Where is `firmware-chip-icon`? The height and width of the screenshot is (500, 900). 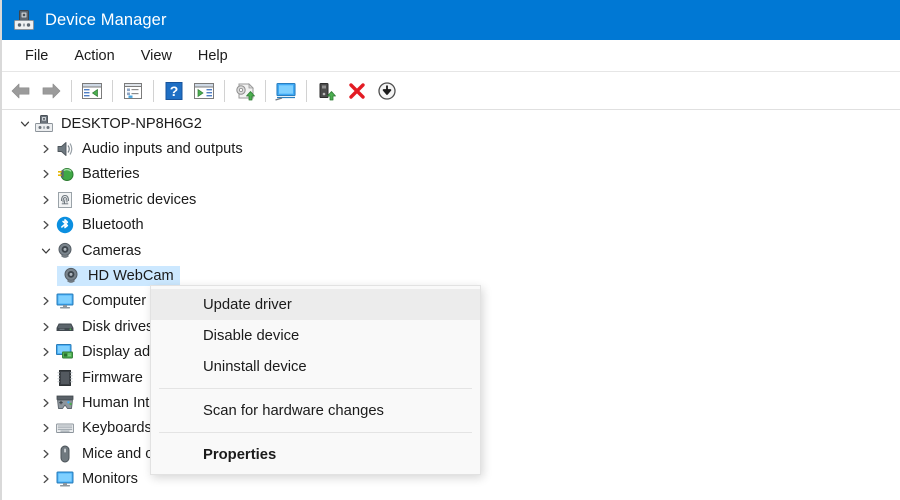 firmware-chip-icon is located at coordinates (65, 378).